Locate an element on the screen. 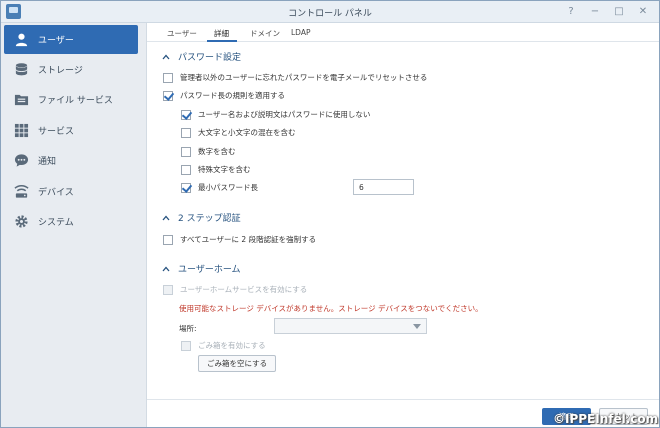 This screenshot has height=428, width=660. sidebar-item-label: デバイス is located at coordinates (56, 193).